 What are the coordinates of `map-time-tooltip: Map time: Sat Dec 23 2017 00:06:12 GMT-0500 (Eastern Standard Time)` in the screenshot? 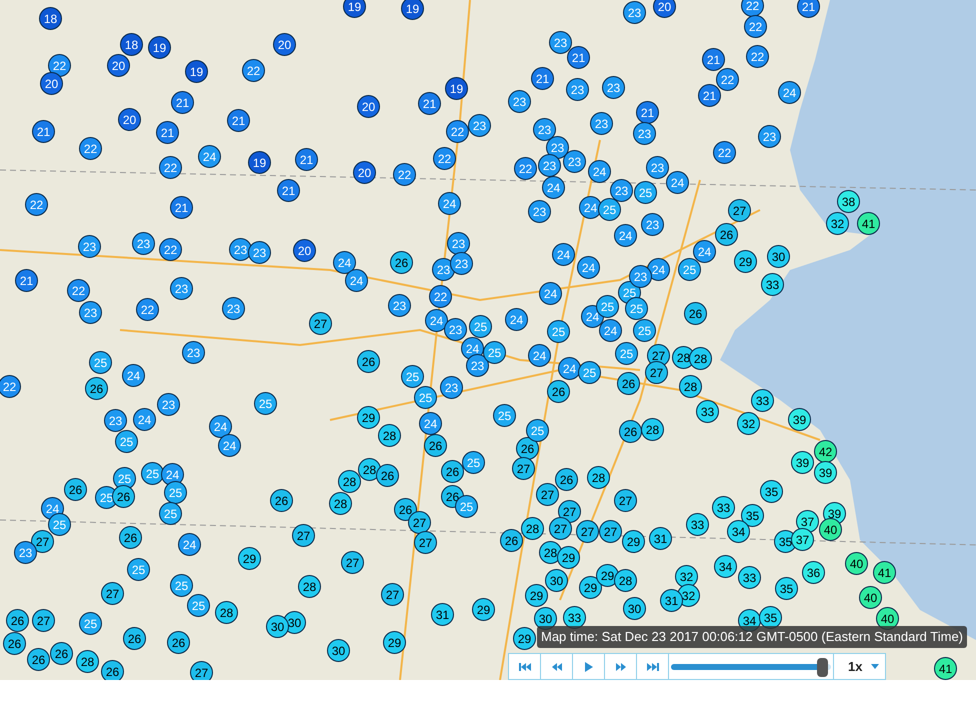 It's located at (752, 637).